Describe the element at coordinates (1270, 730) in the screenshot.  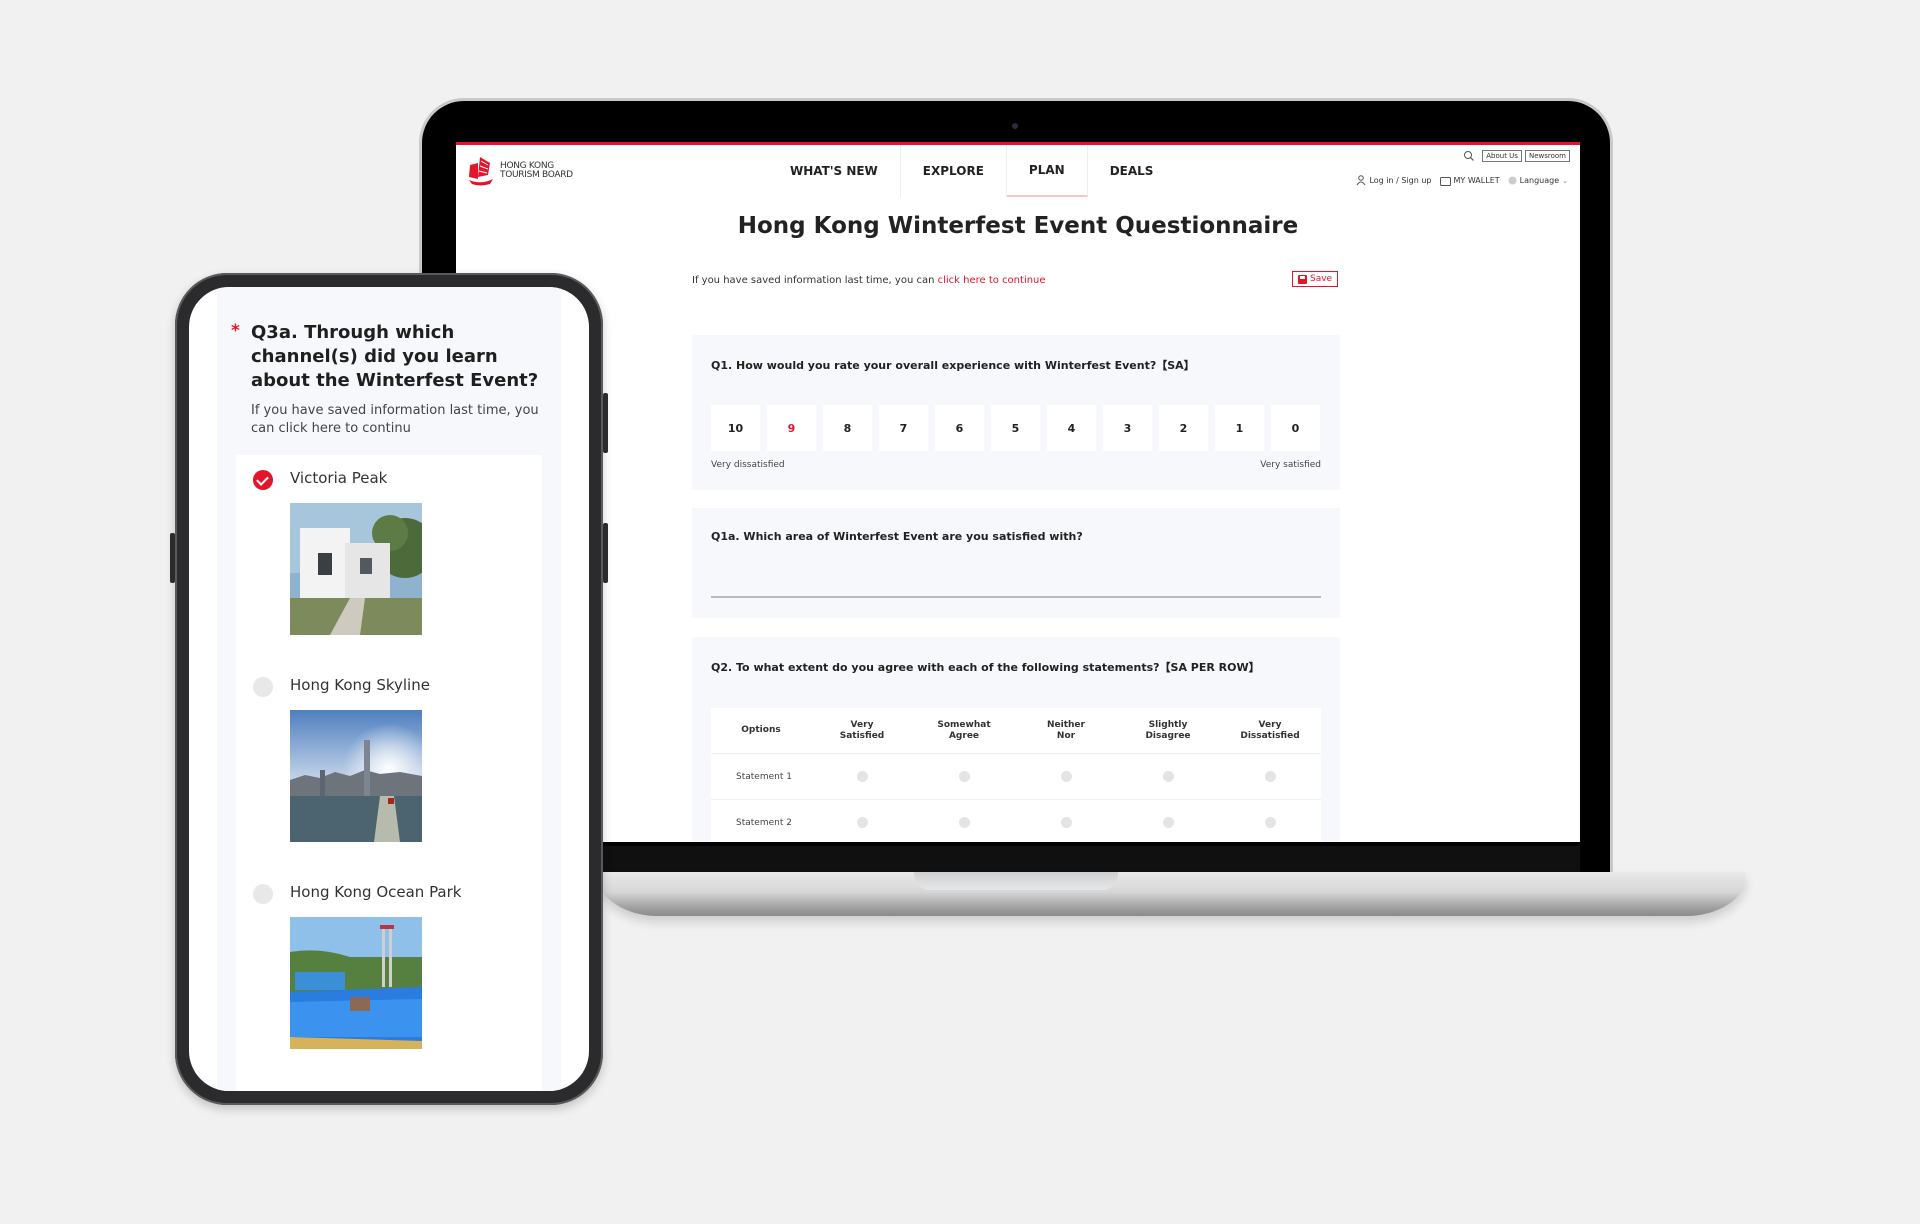
I see `column-header: Very Dissatisfied` at that location.